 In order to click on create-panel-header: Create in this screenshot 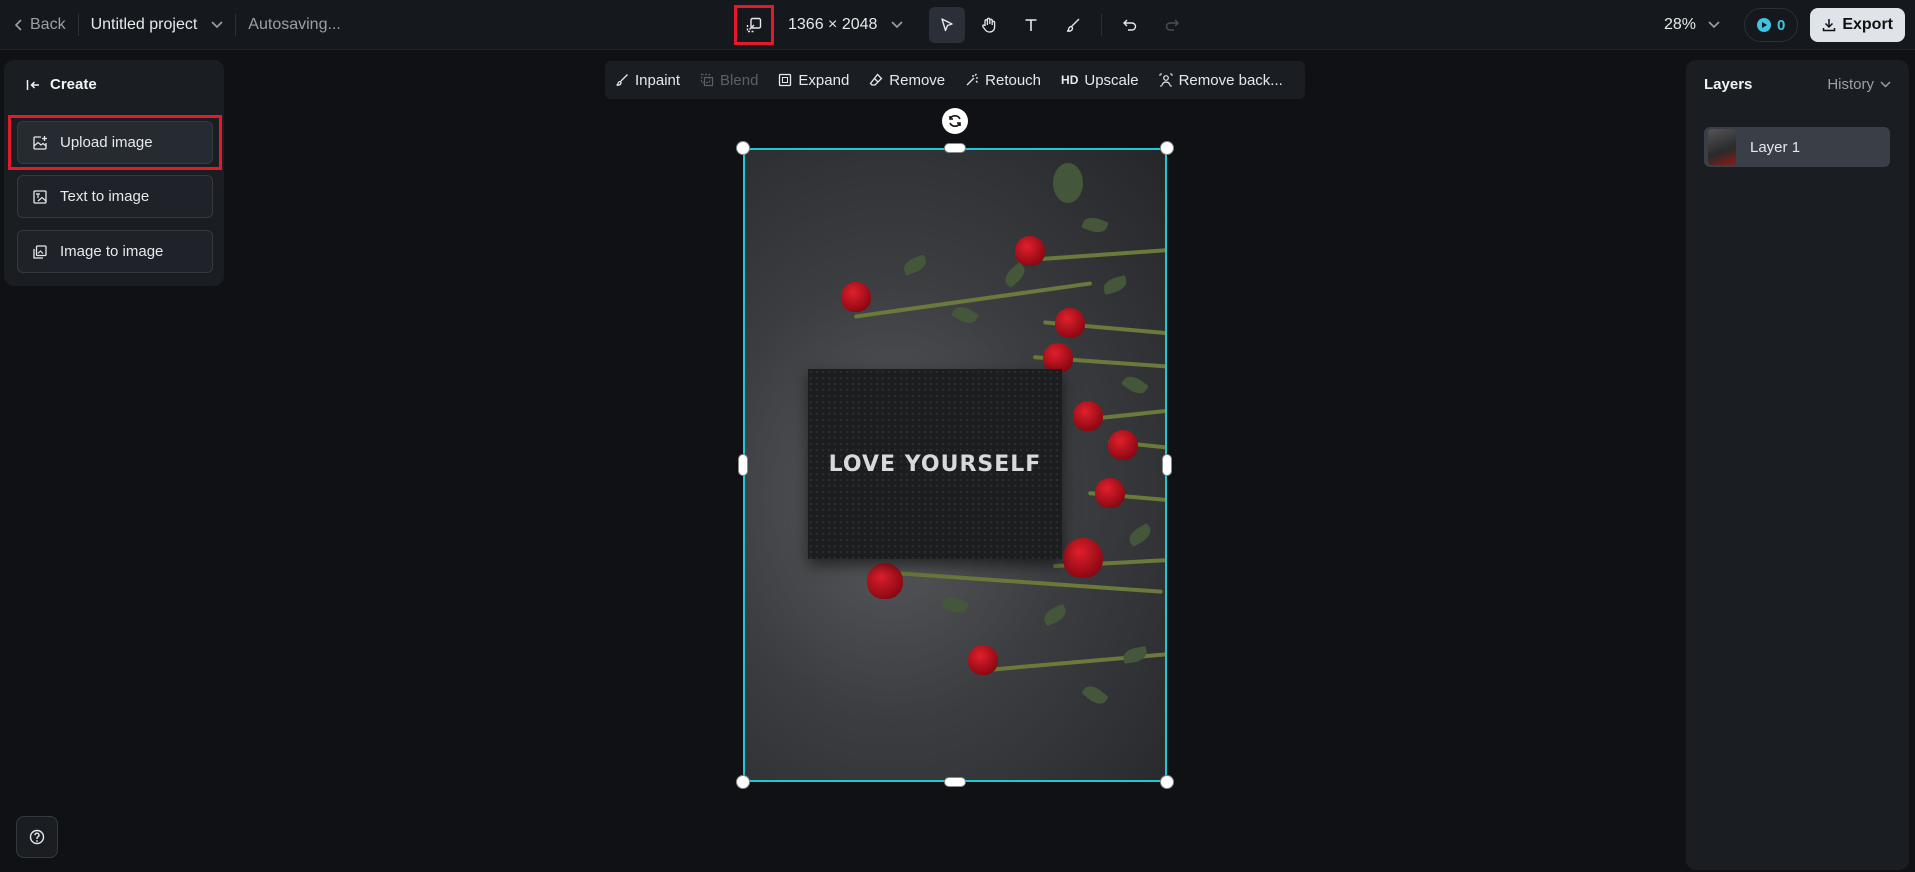, I will do `click(114, 84)`.